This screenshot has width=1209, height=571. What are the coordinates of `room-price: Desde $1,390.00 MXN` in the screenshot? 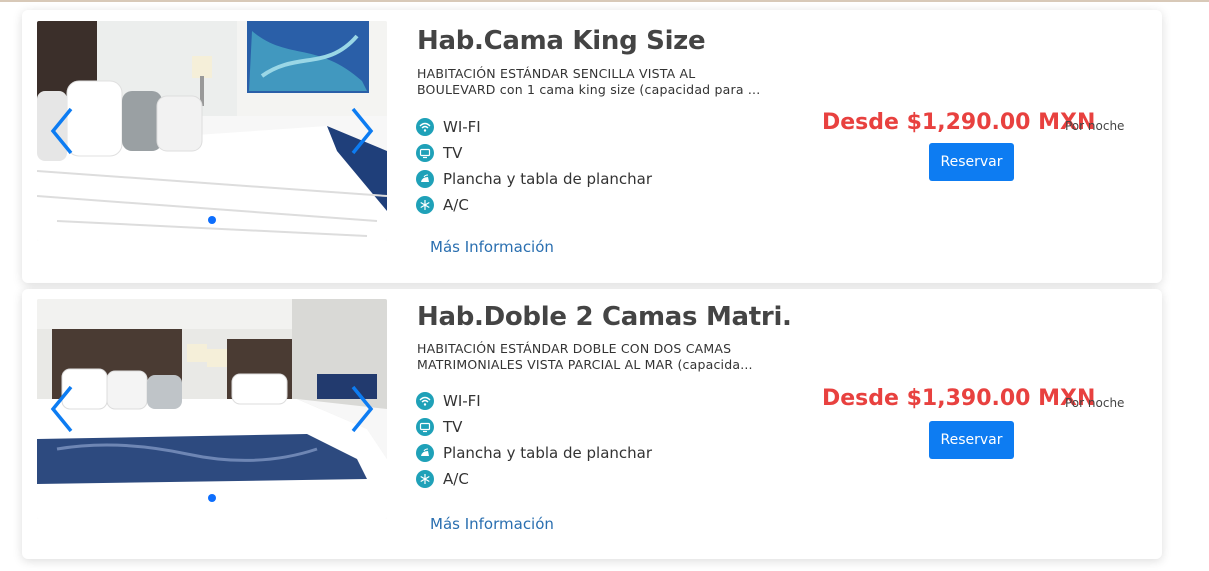 It's located at (959, 398).